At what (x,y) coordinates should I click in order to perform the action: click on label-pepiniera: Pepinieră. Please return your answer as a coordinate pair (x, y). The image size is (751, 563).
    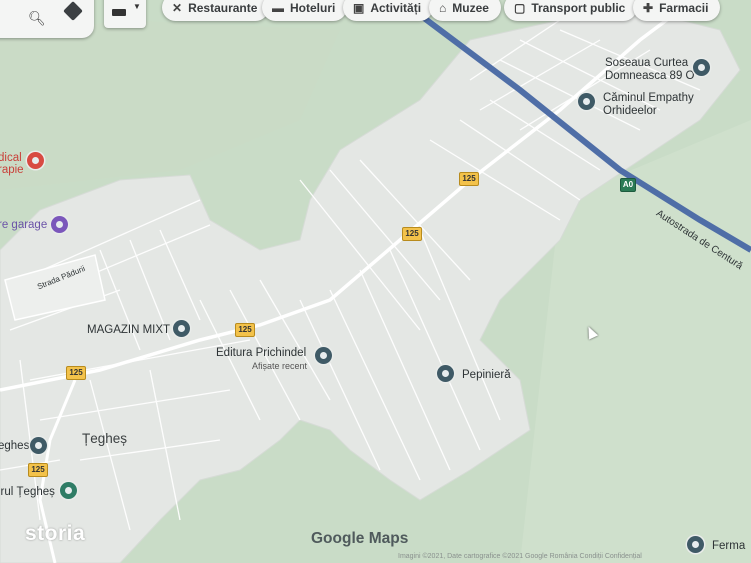
    Looking at the image, I should click on (486, 375).